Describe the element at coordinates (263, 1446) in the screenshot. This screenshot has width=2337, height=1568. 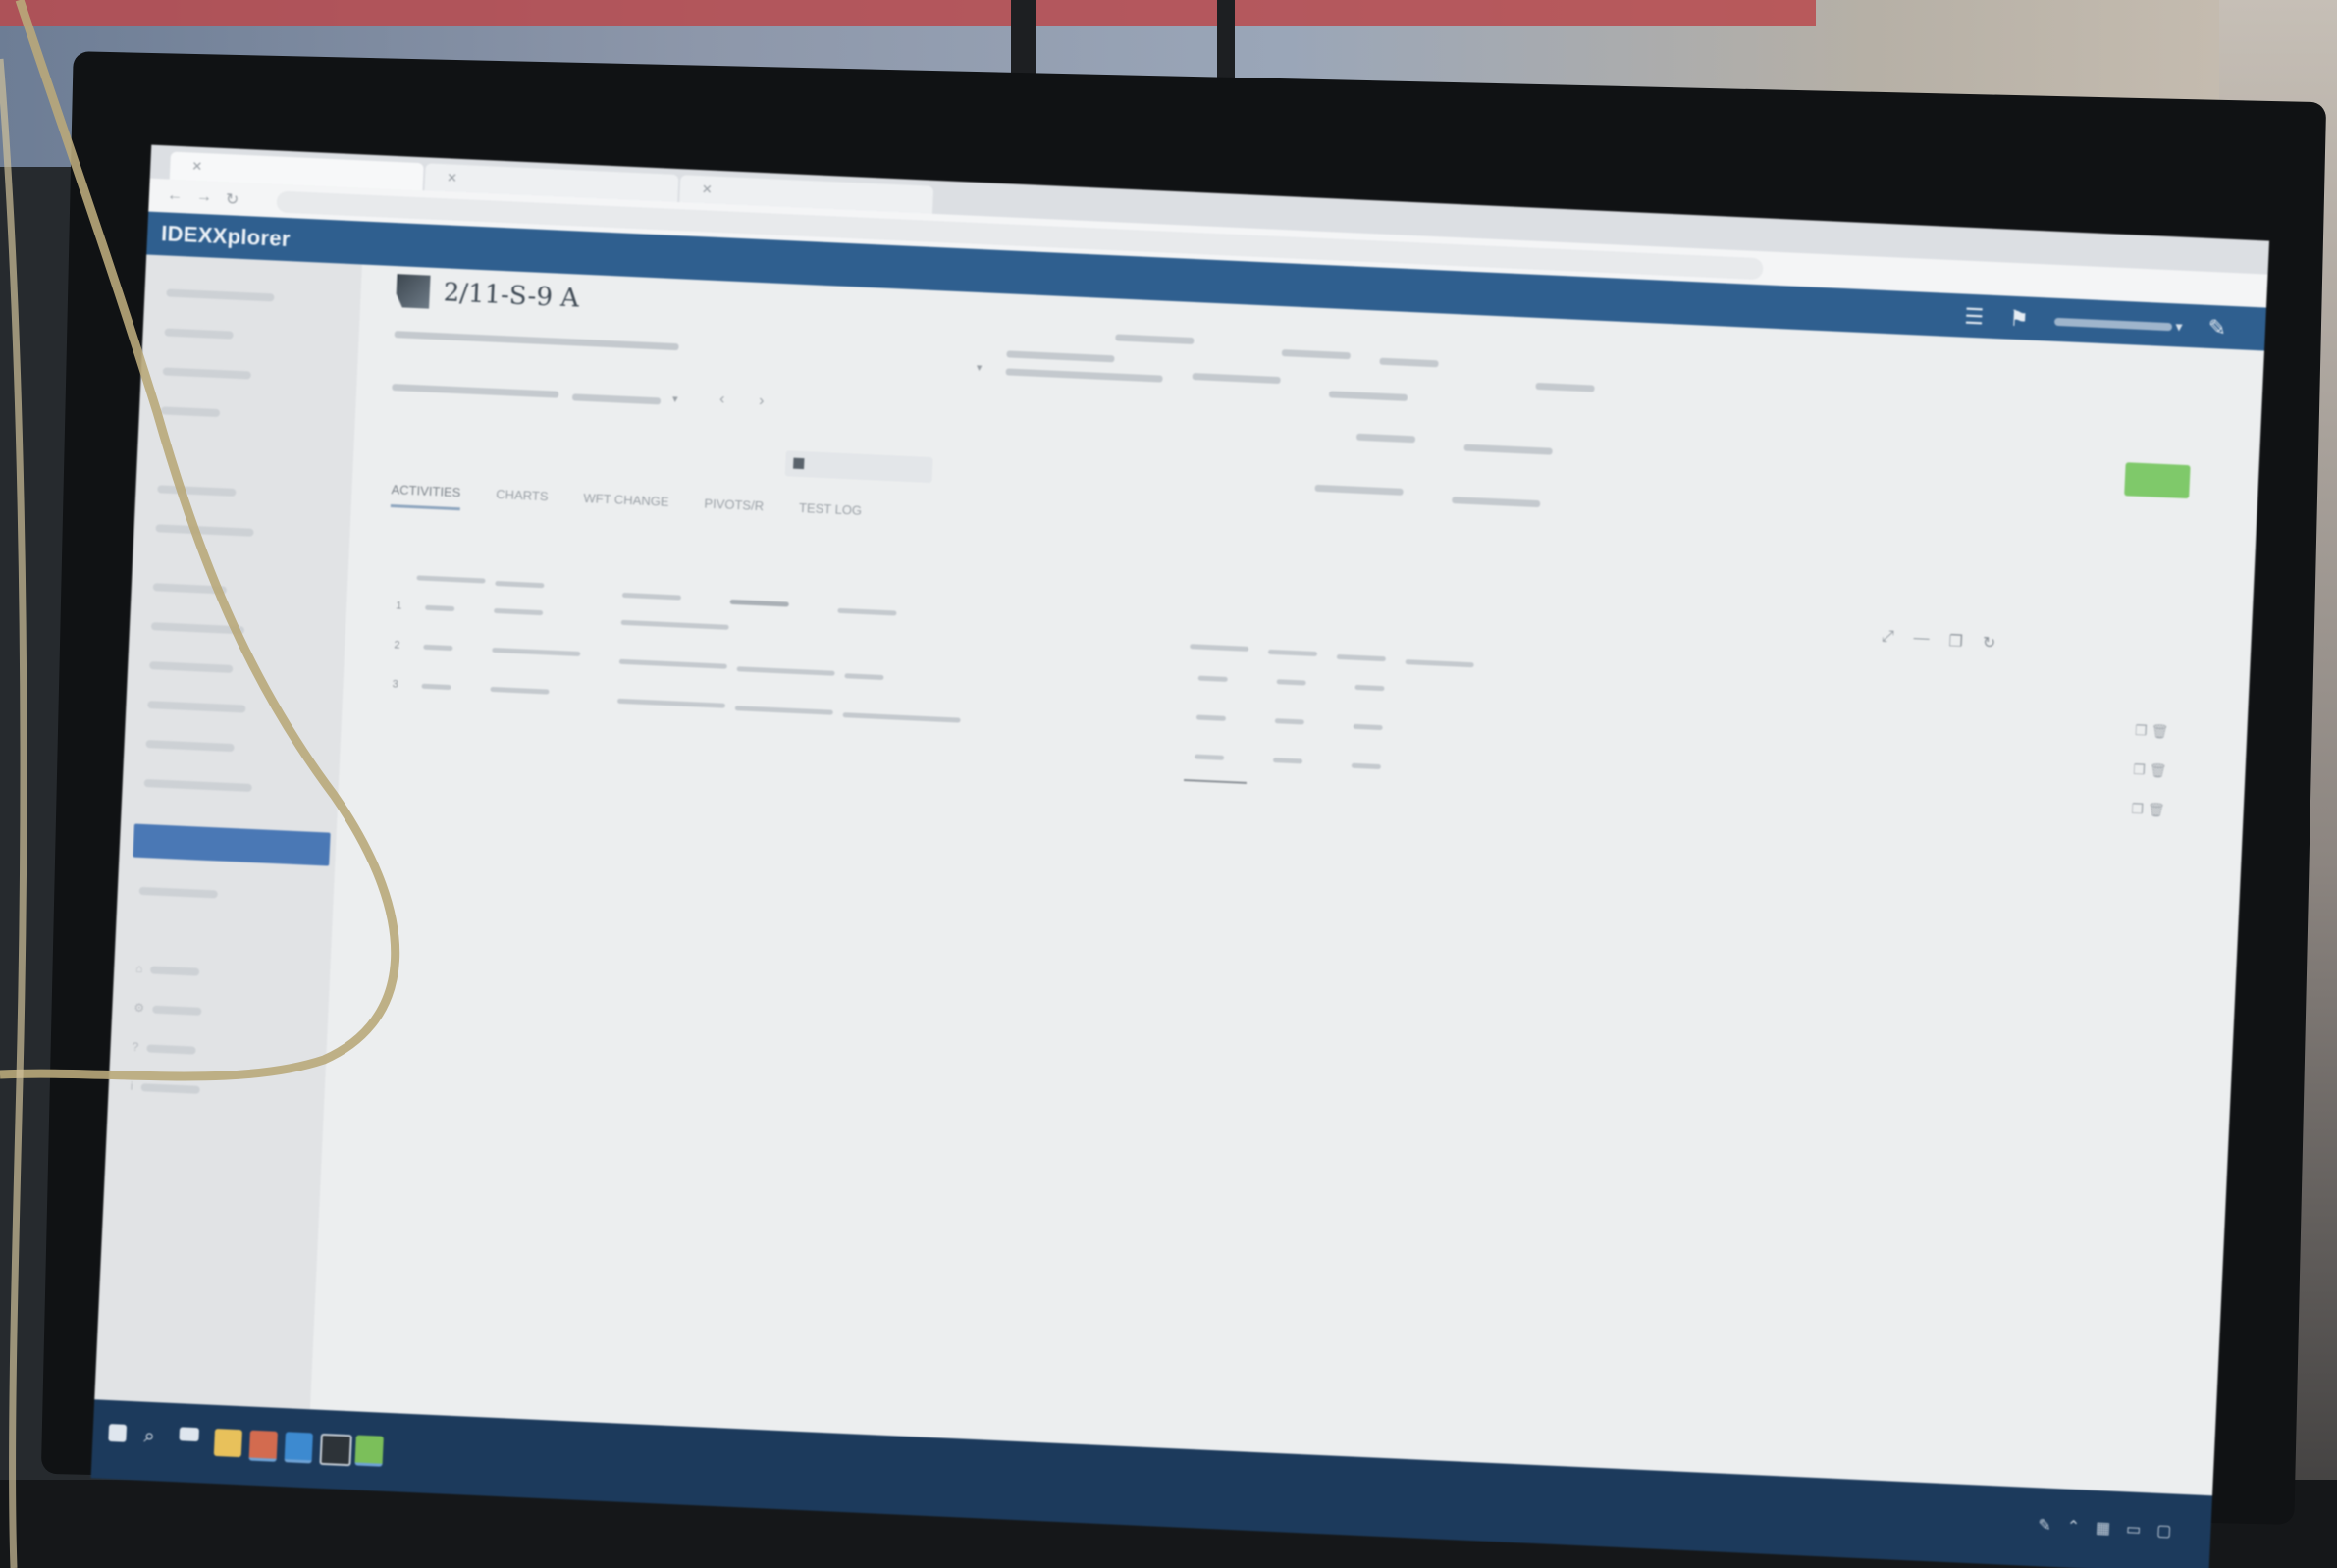
I see `browser-icon` at that location.